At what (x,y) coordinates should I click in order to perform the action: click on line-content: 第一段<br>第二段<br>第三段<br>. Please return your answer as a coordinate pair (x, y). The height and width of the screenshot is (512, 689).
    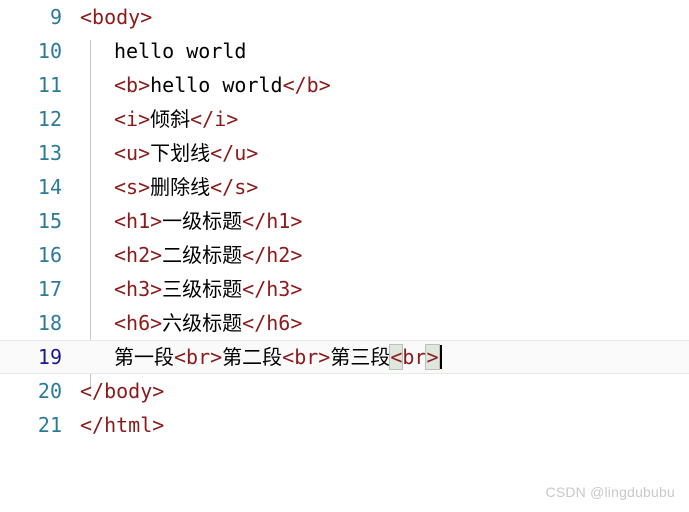
    Looking at the image, I should click on (261, 357).